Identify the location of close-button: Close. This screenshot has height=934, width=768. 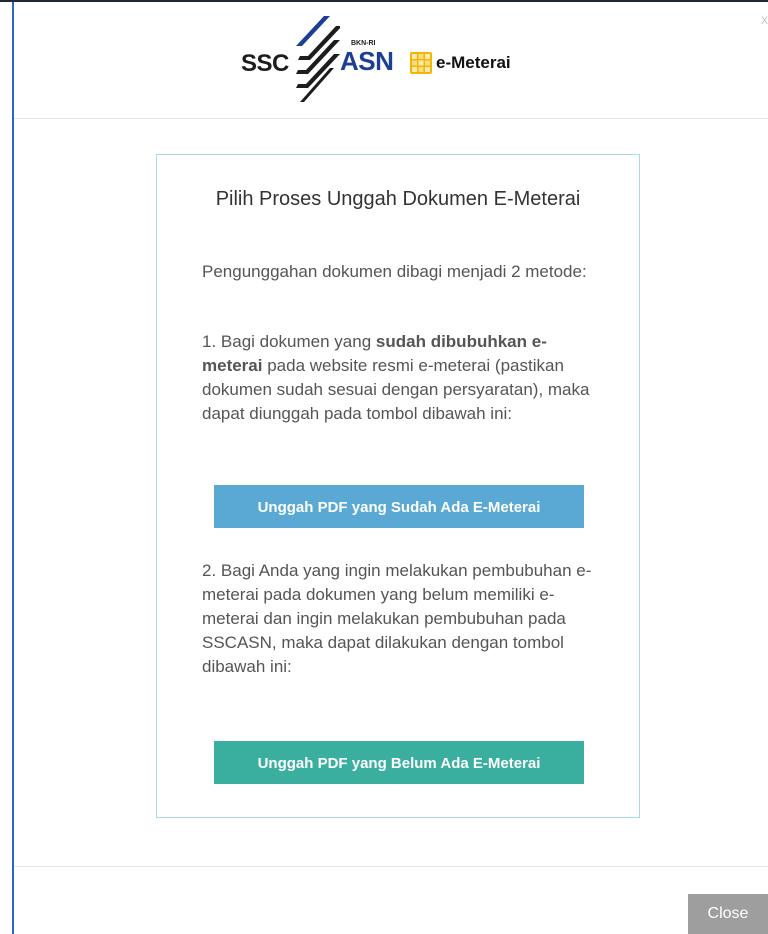
(728, 914).